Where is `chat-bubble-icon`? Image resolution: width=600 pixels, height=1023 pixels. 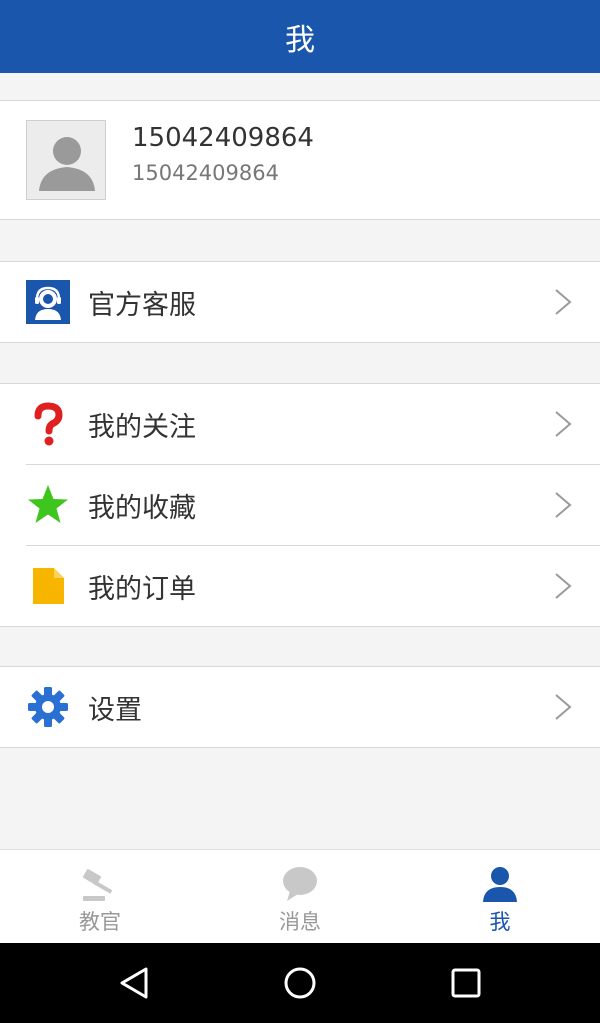
chat-bubble-icon is located at coordinates (300, 884).